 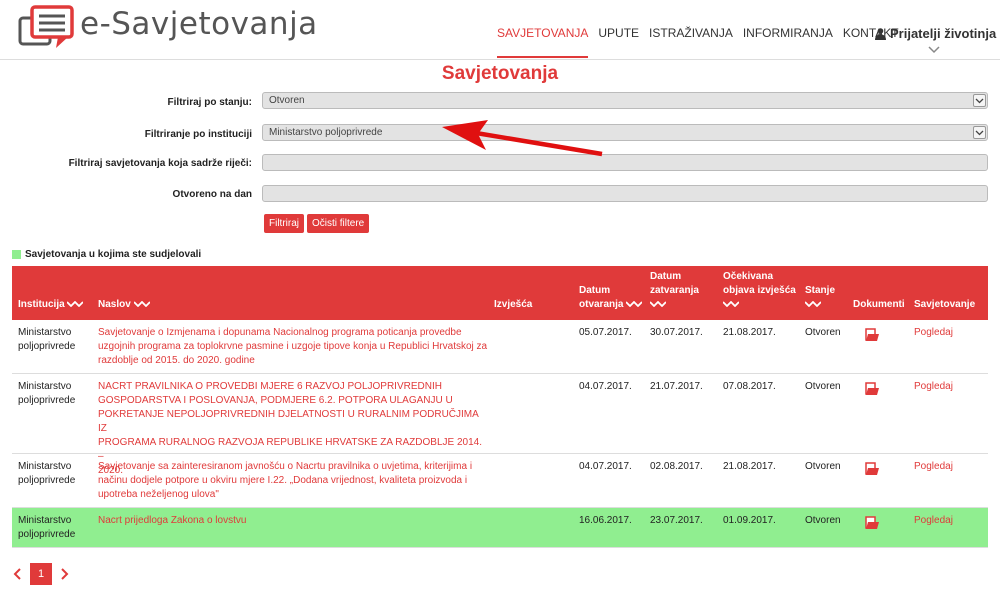 I want to click on row-close-date: 30.07.2017., so click(x=676, y=332).